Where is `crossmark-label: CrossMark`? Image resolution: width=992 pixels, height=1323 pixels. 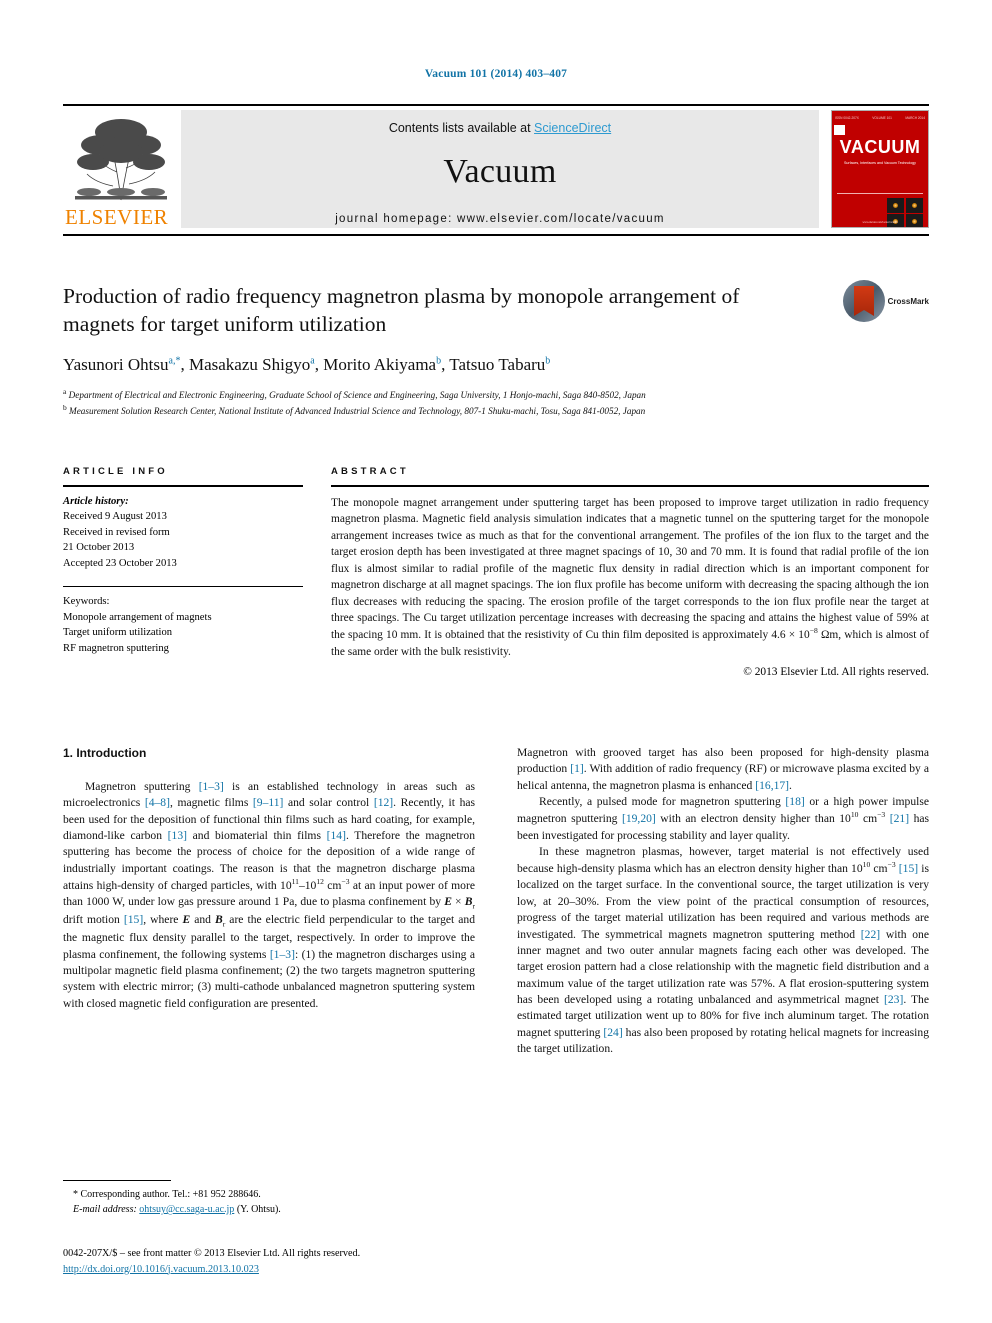
crossmark-label: CrossMark is located at coordinates (908, 301).